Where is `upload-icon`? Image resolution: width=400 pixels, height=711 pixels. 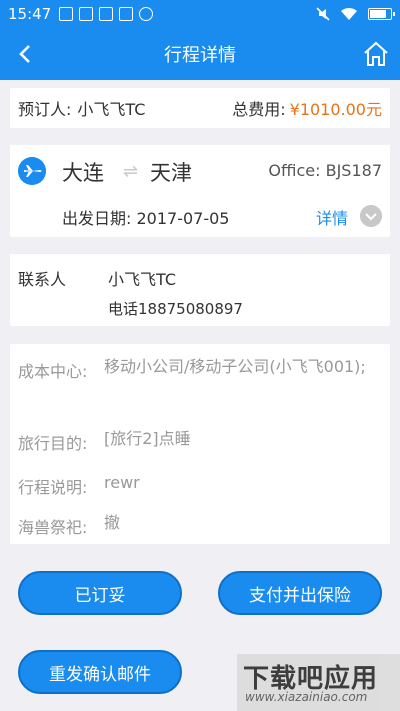 upload-icon is located at coordinates (126, 14).